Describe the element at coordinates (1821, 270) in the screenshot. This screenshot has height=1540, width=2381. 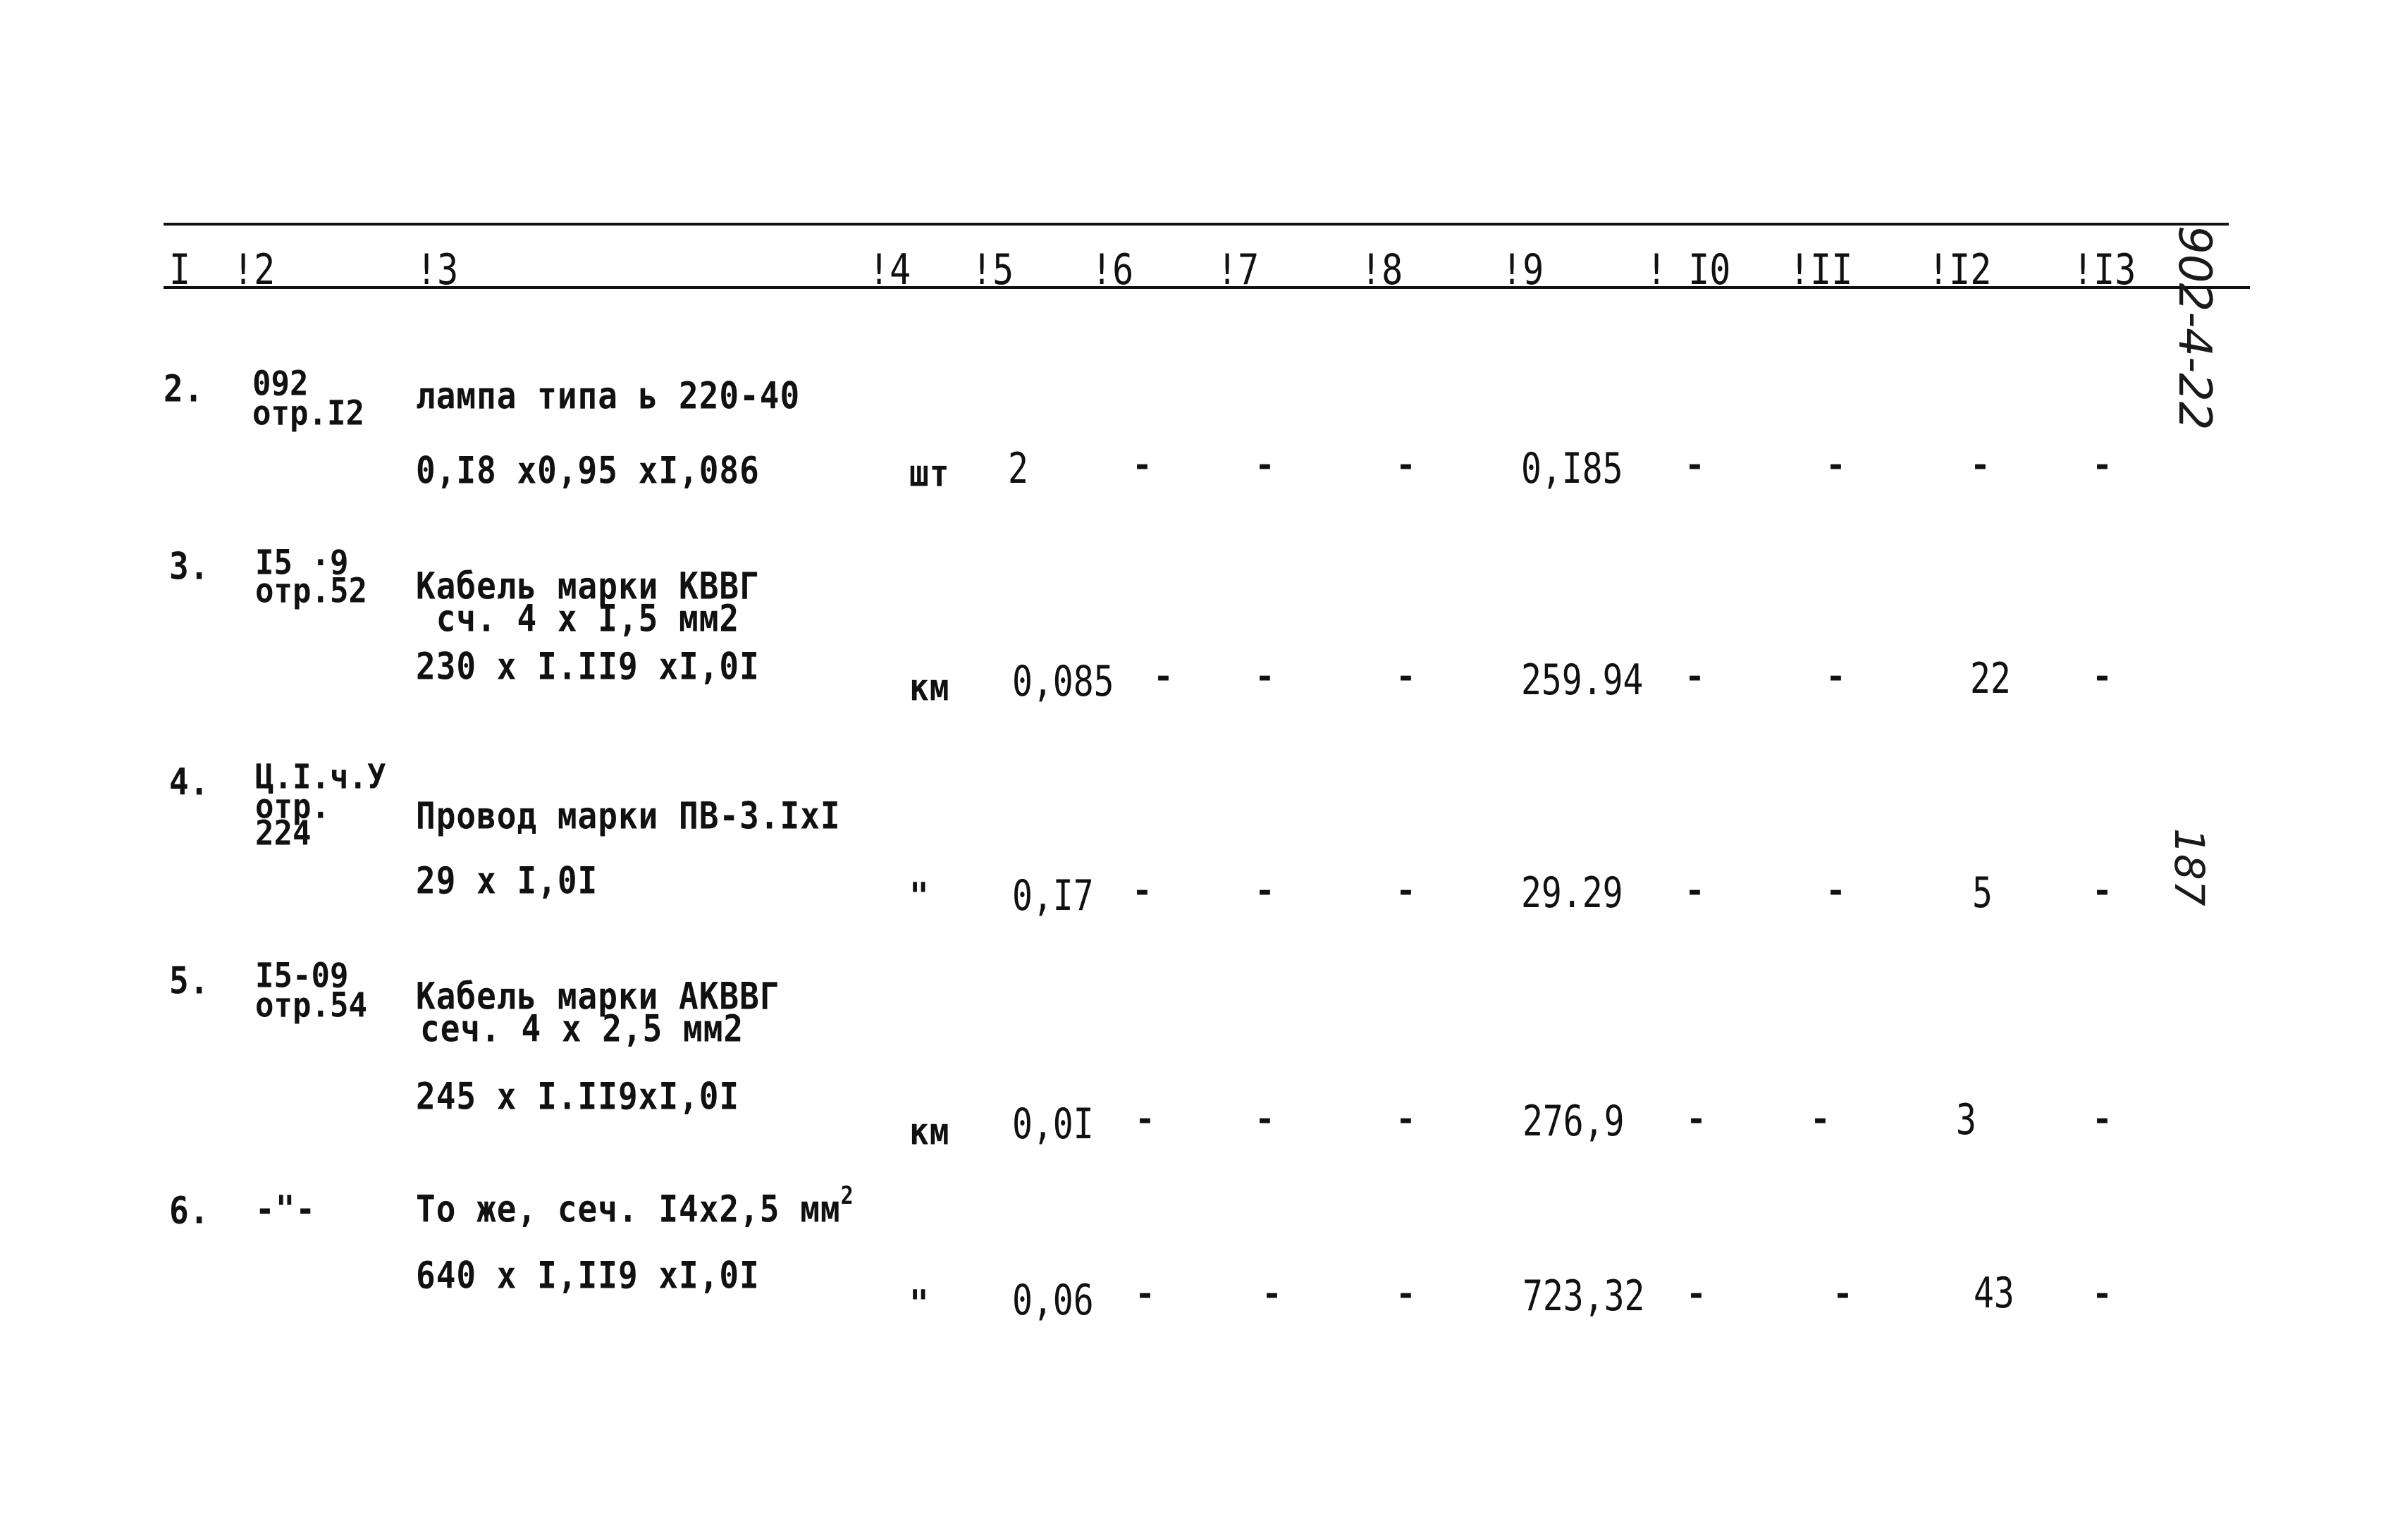
I see `col-header-11: !II` at that location.